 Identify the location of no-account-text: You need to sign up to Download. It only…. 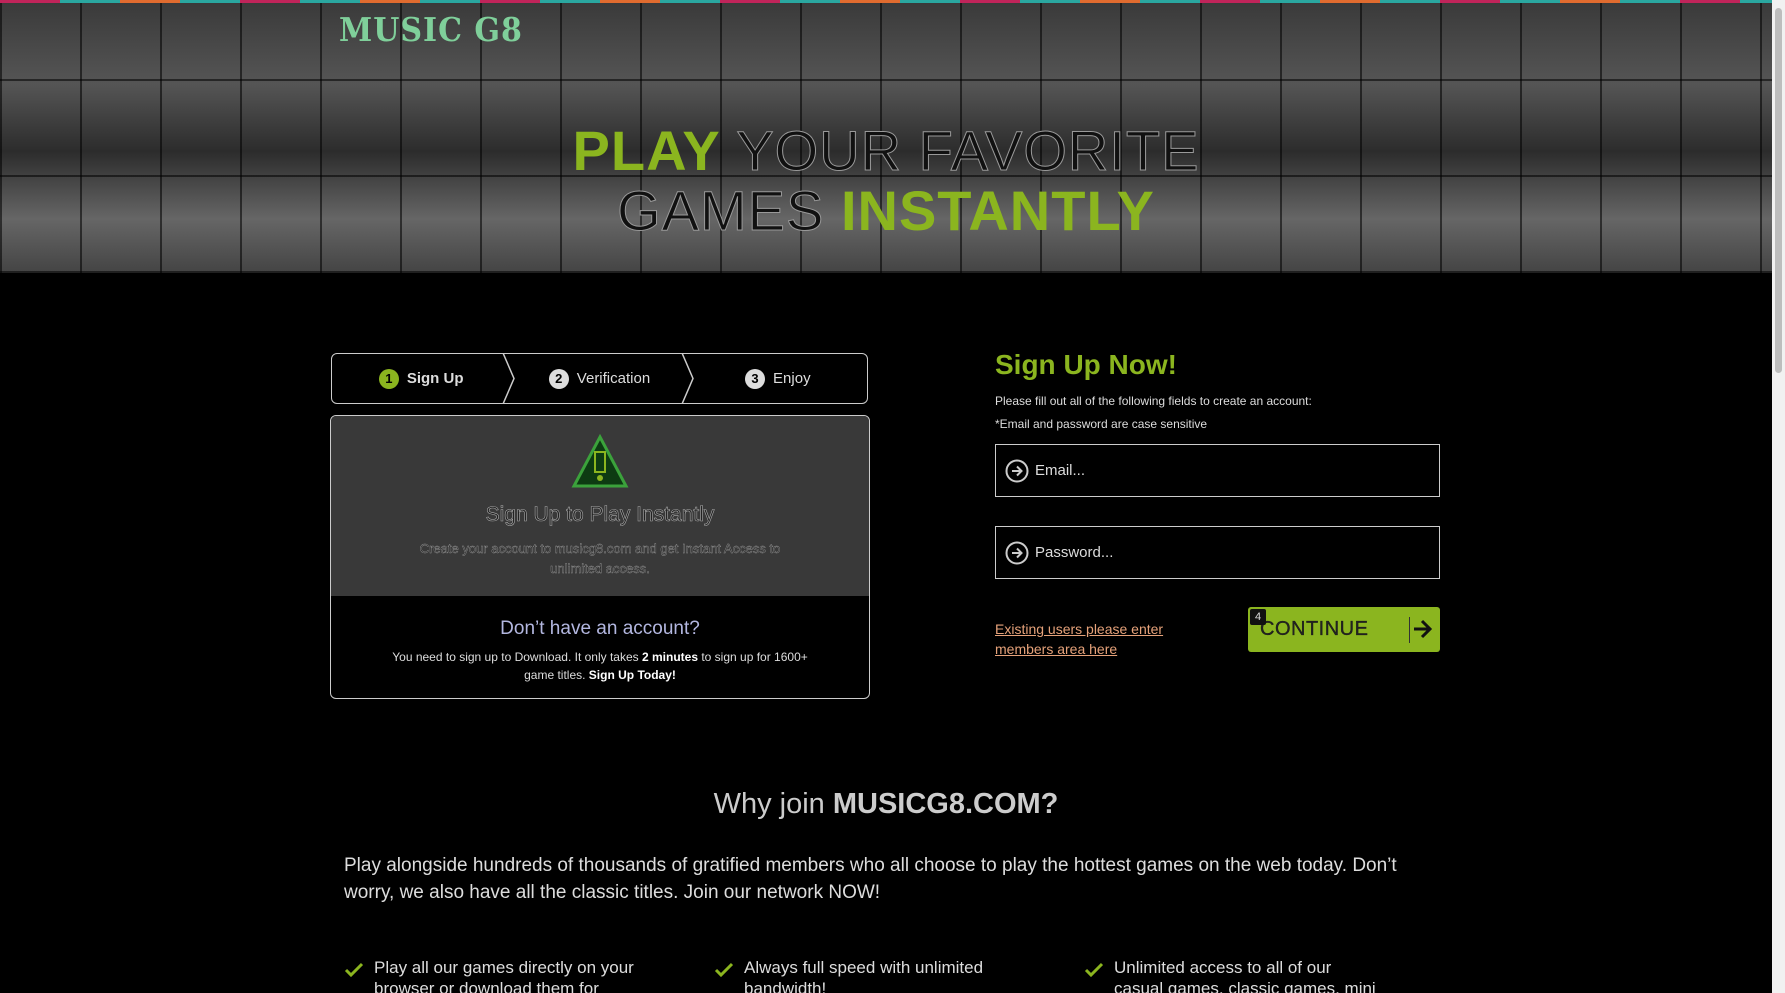
(600, 666).